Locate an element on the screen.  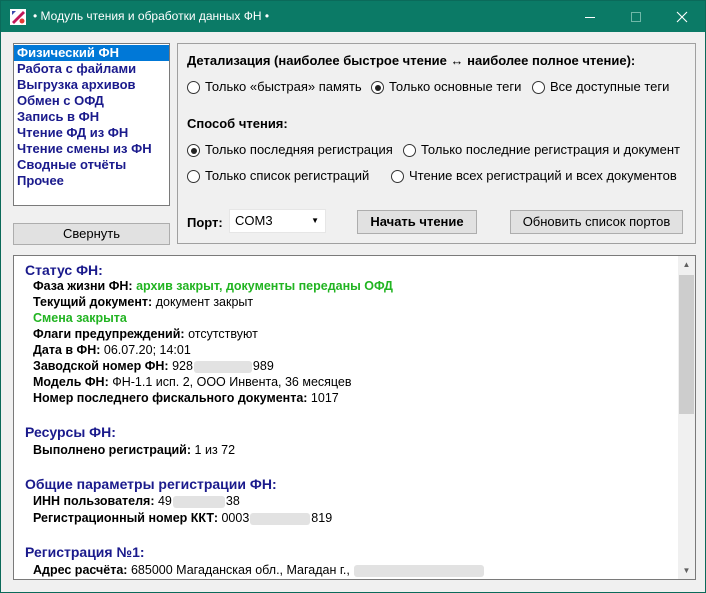
minimize-button is located at coordinates (590, 16).